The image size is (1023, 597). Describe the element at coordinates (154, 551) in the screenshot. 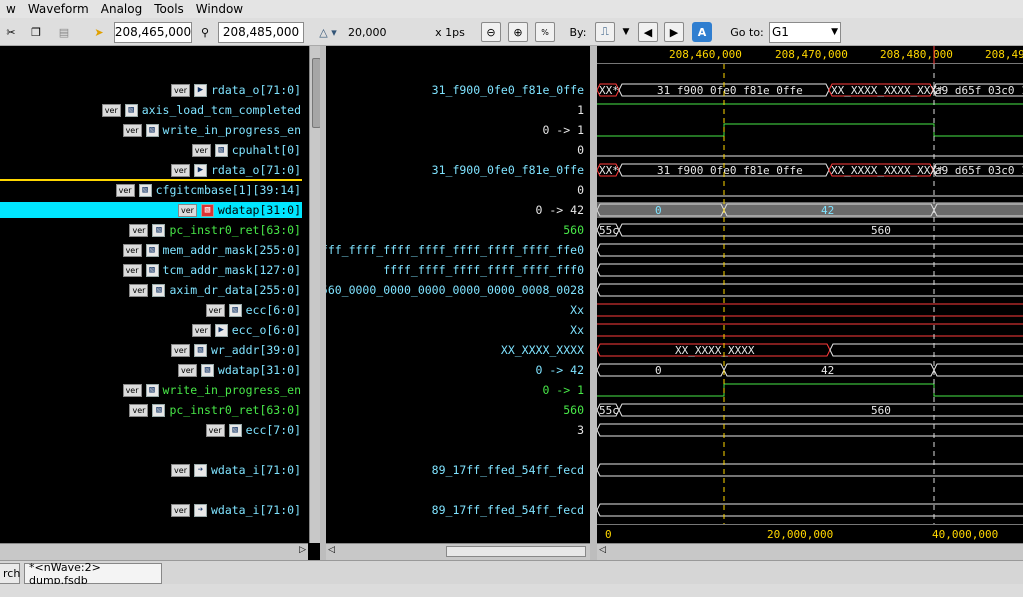

I see `names-hscrollbar: ▷` at that location.